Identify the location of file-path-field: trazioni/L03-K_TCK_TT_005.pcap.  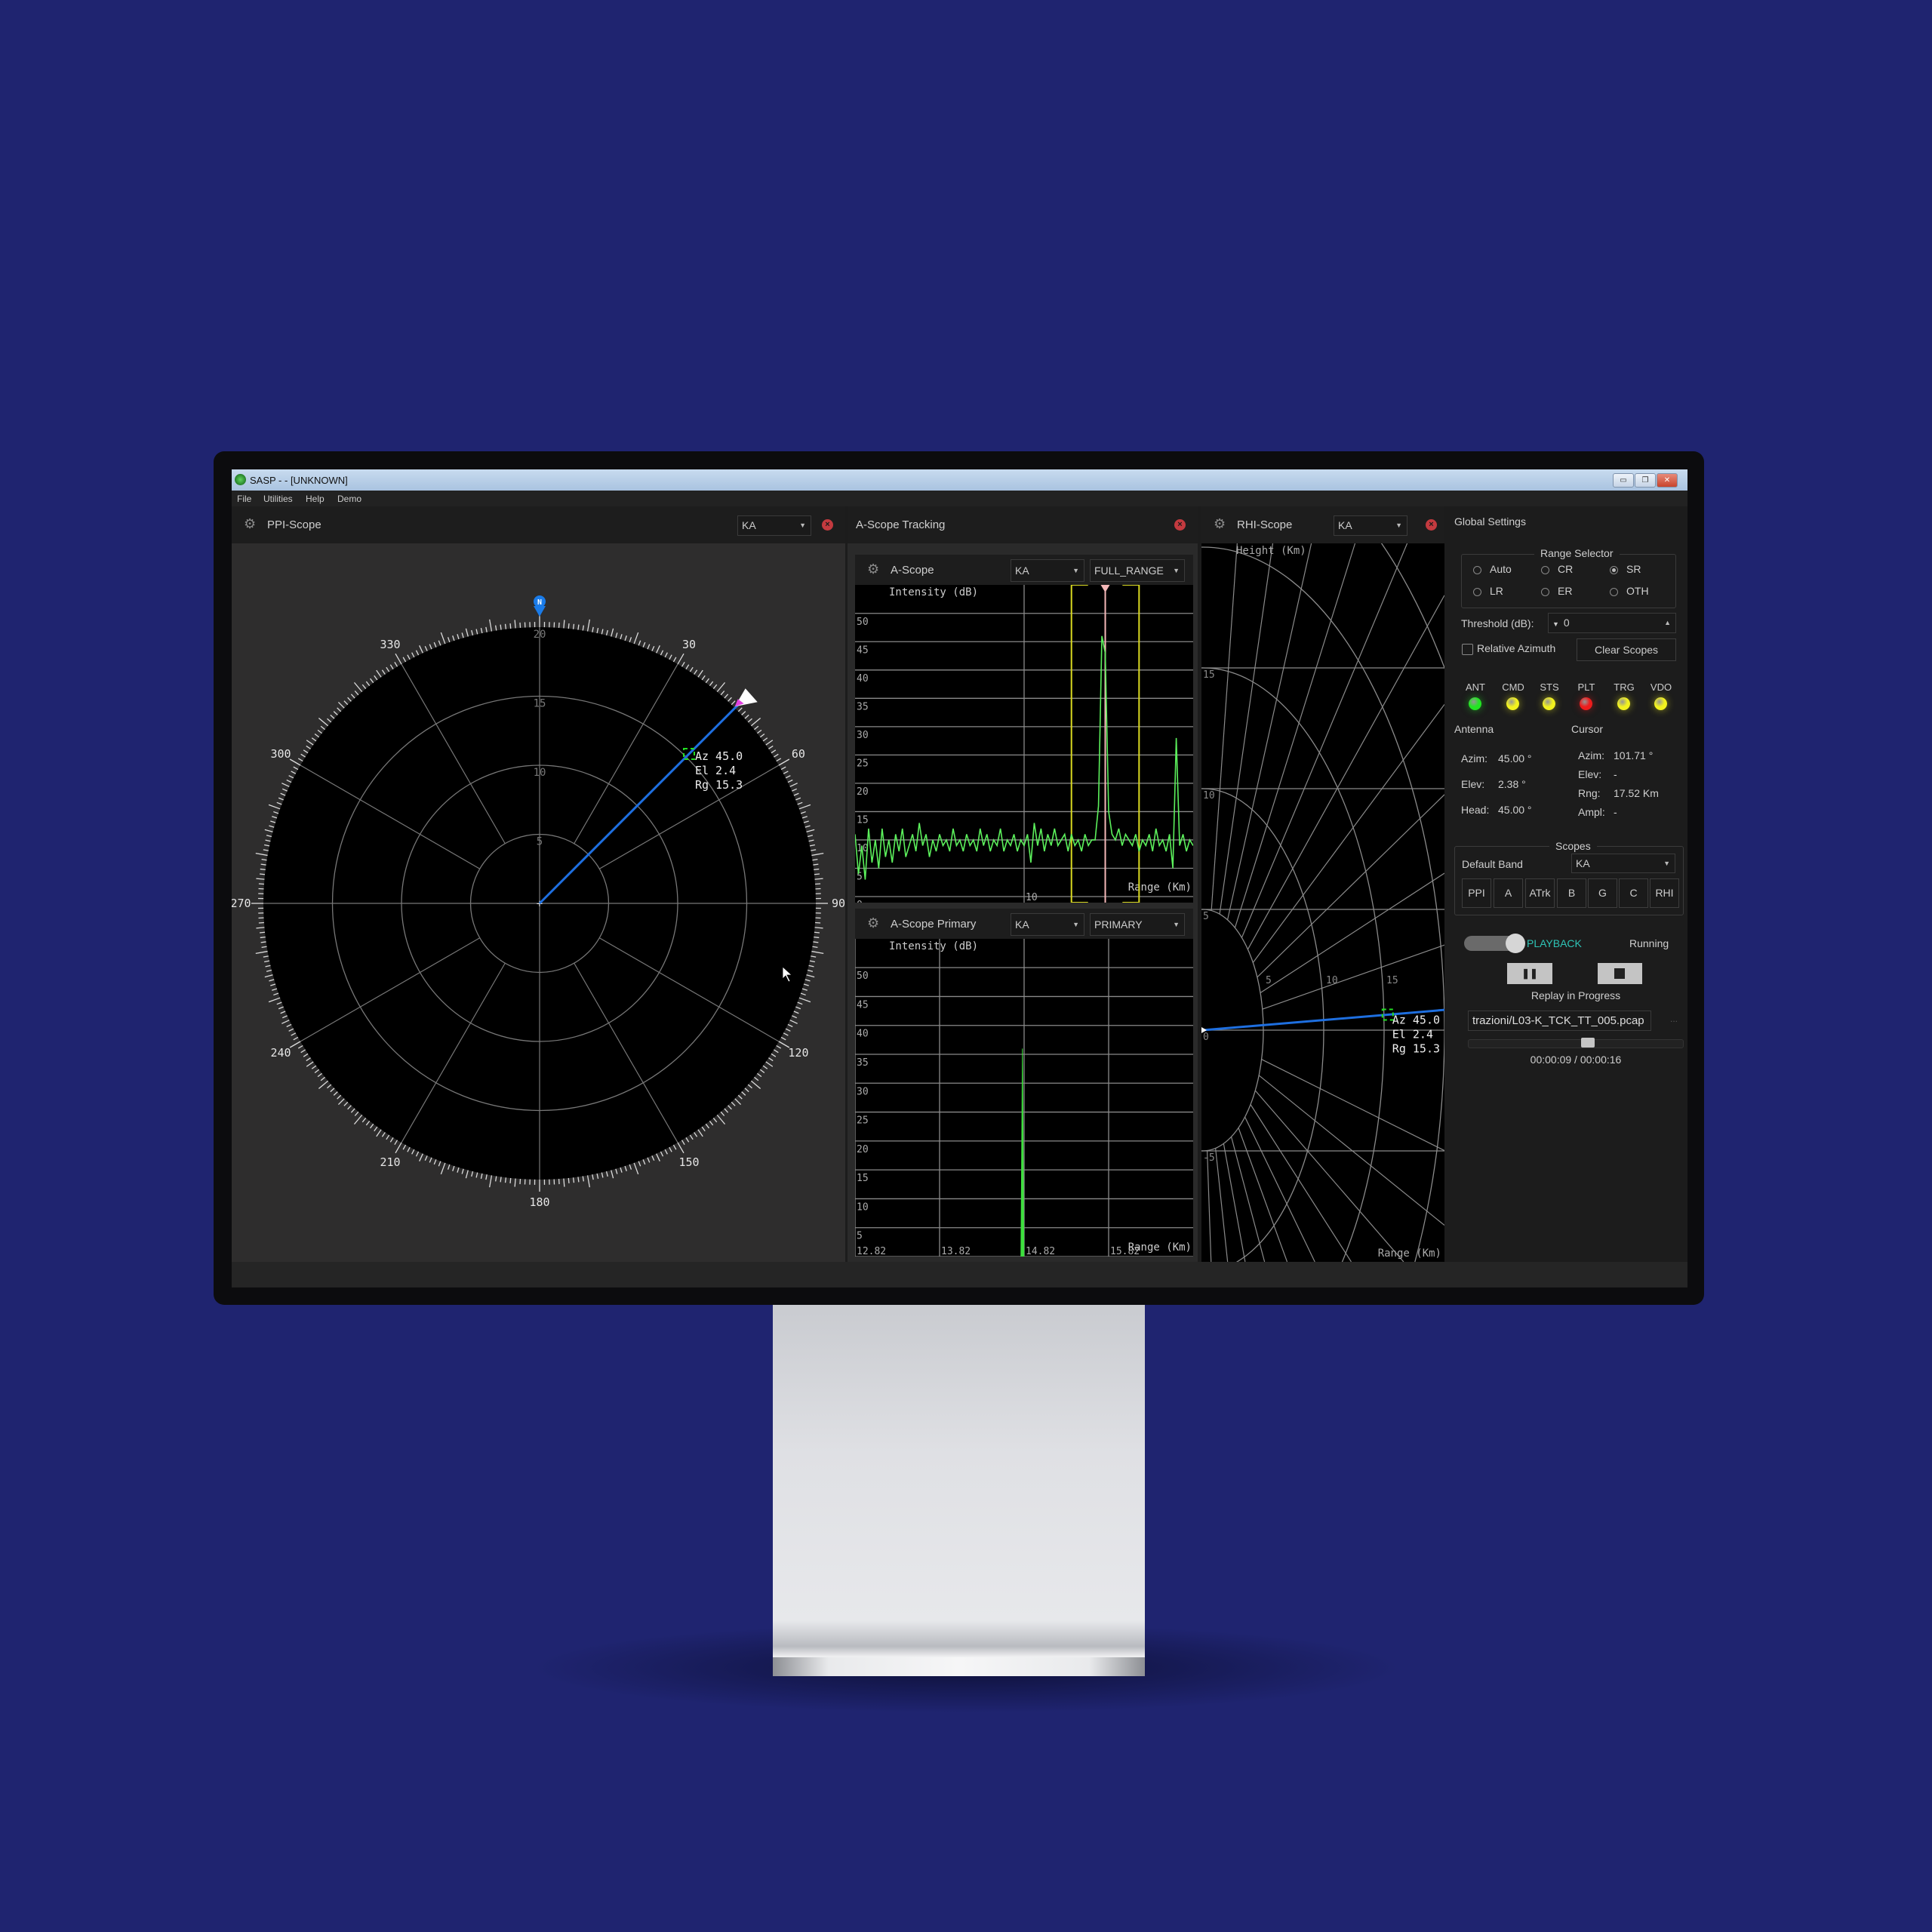
(1559, 1021).